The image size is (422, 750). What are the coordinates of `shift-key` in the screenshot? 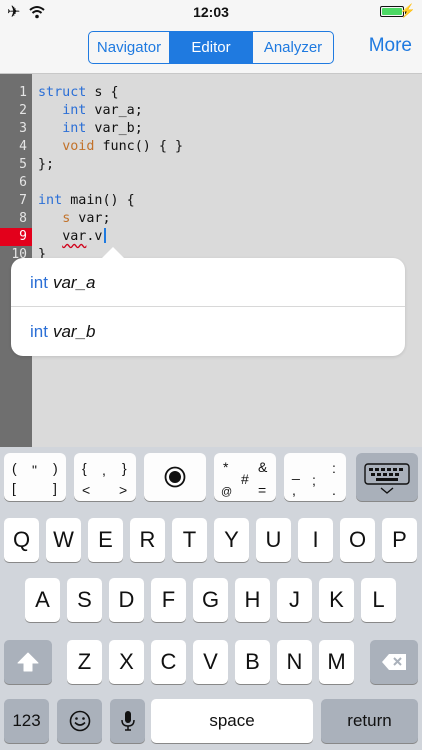 It's located at (28, 662).